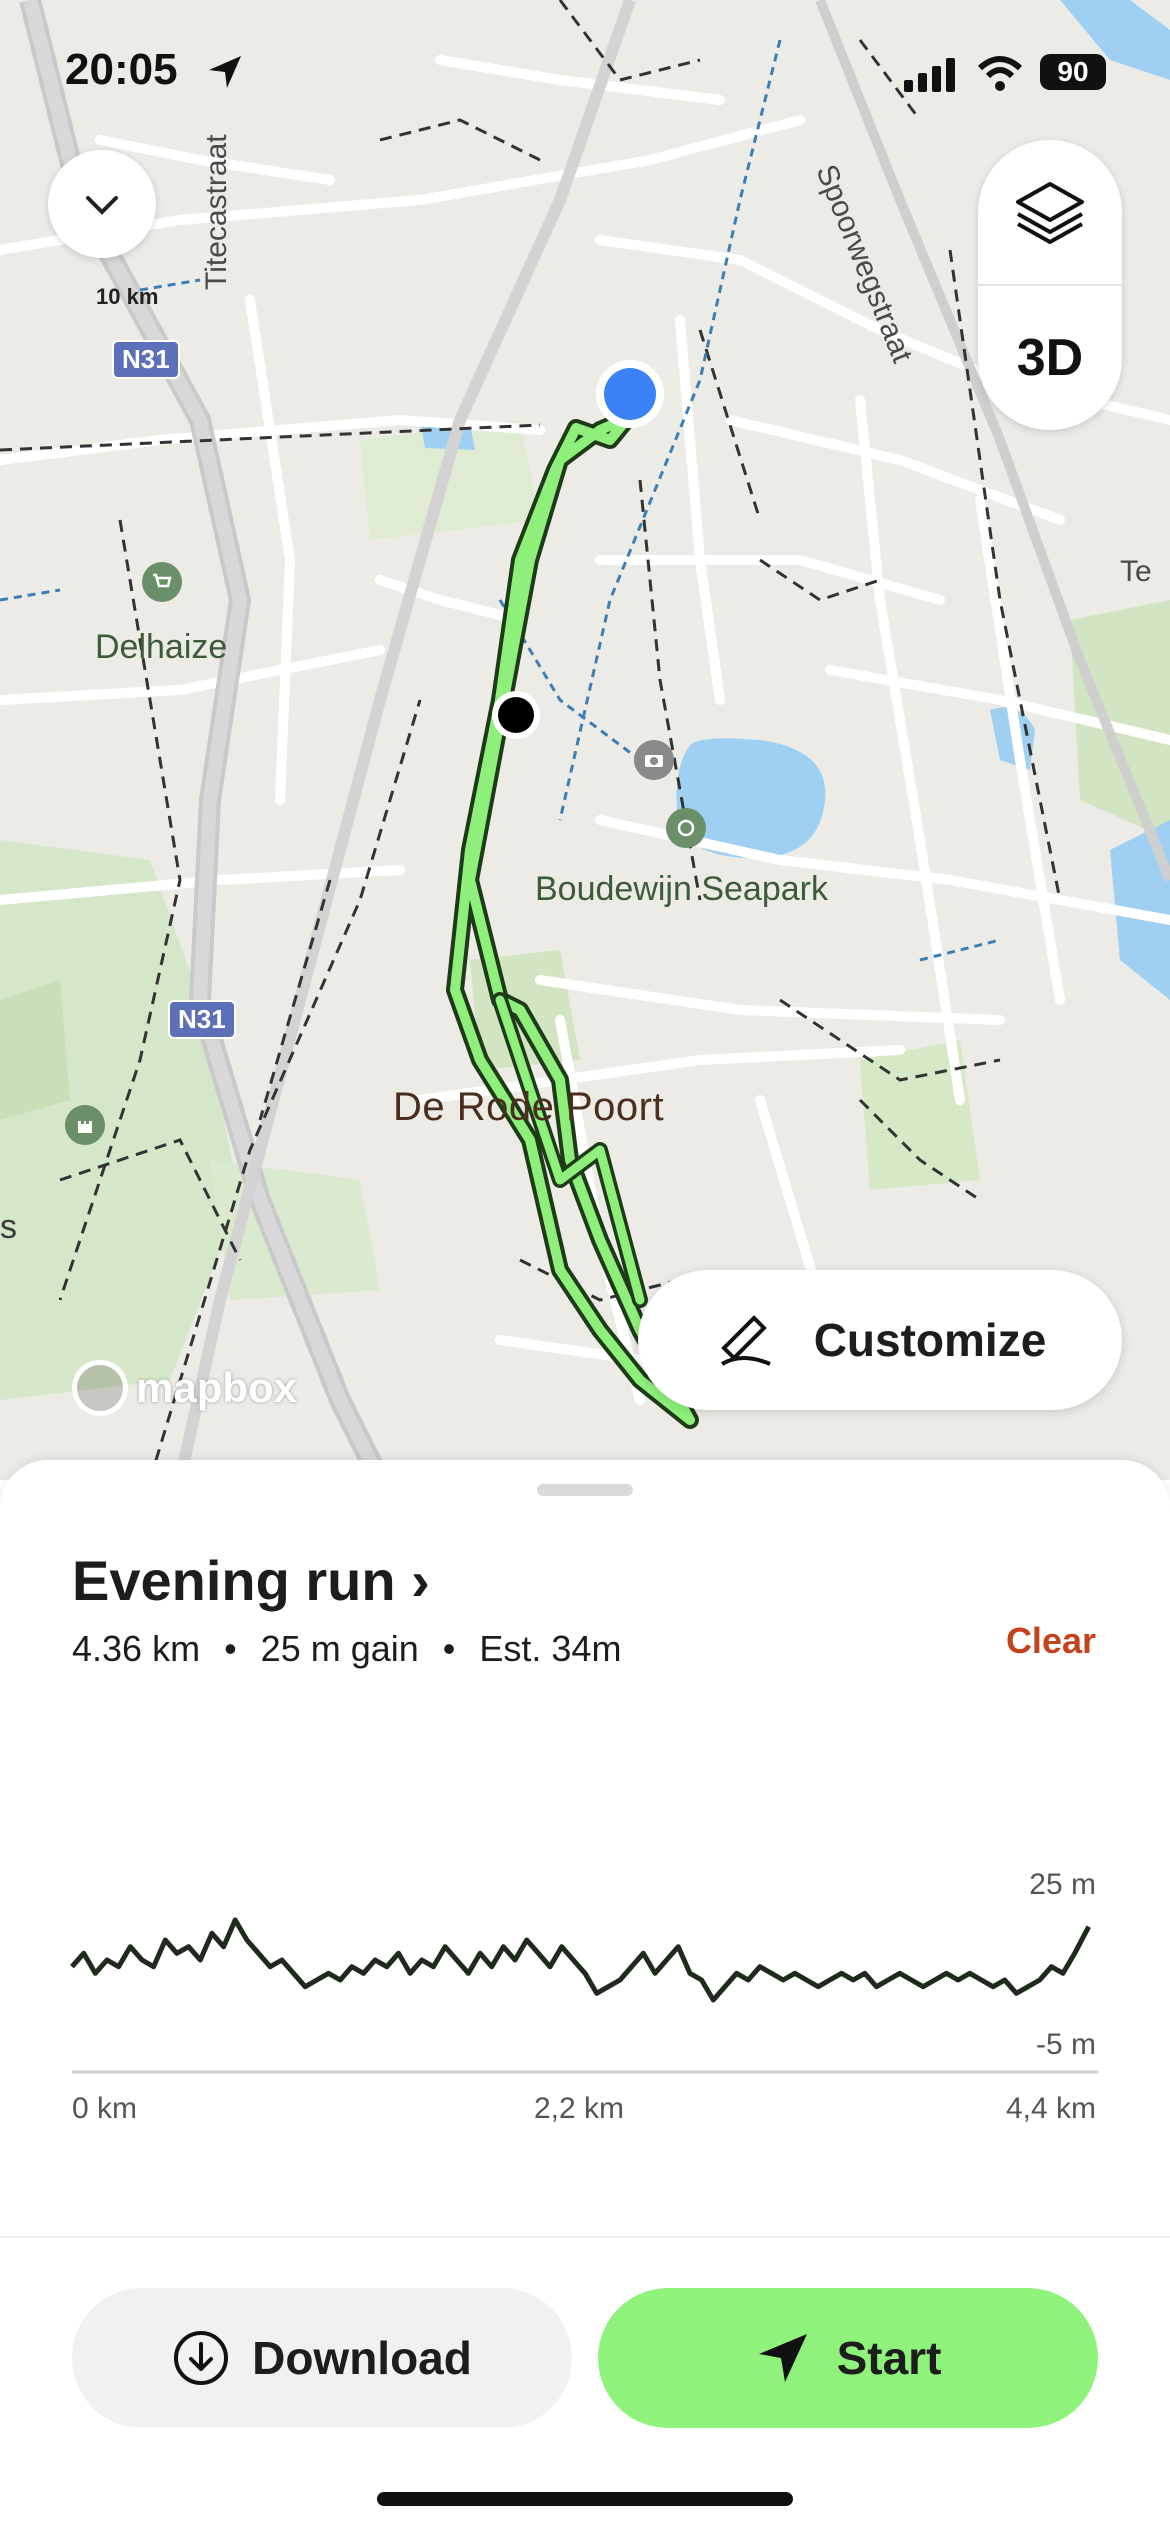 The width and height of the screenshot is (1170, 2534). What do you see at coordinates (929, 75) in the screenshot?
I see `signal-icon` at bounding box center [929, 75].